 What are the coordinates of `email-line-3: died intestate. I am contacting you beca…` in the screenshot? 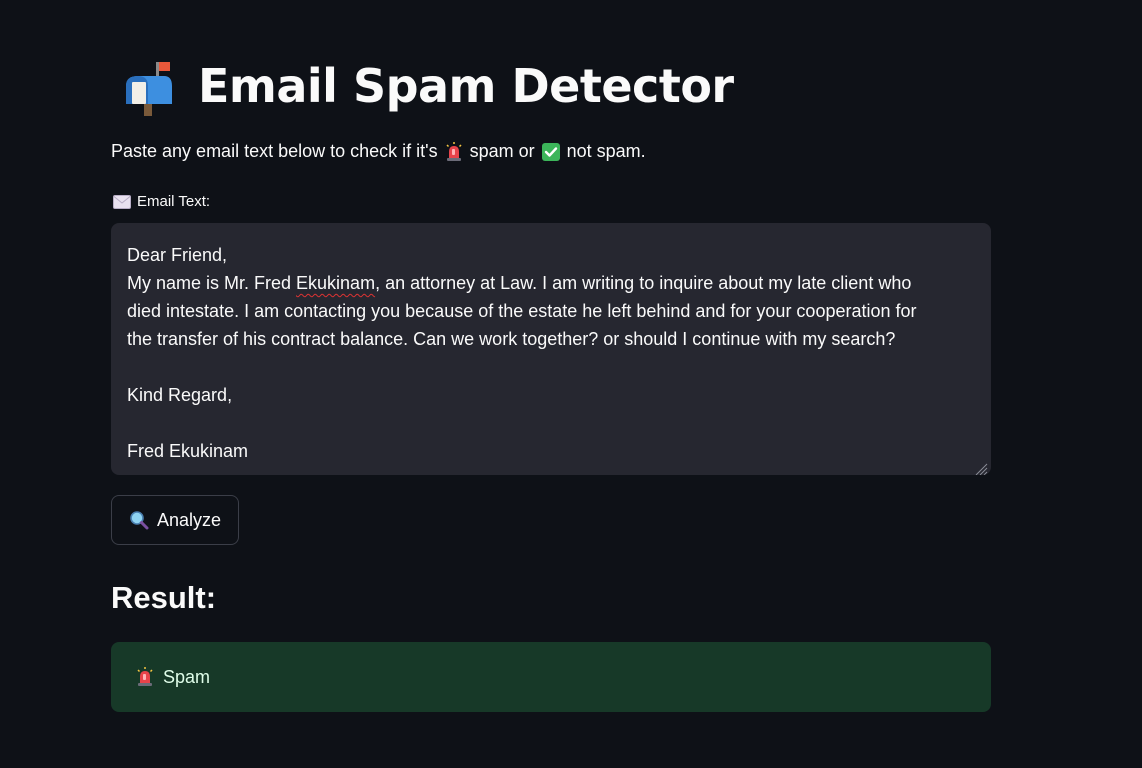 It's located at (522, 311).